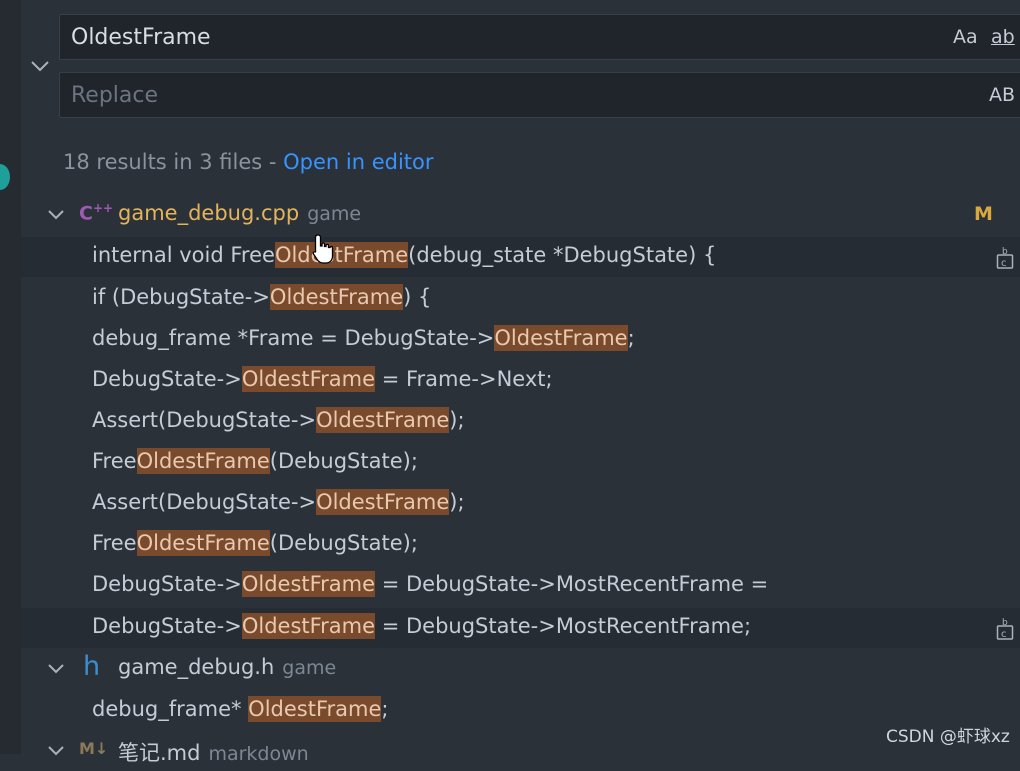 The image size is (1020, 771). I want to click on replace-input-placeholder: Replace, so click(115, 95).